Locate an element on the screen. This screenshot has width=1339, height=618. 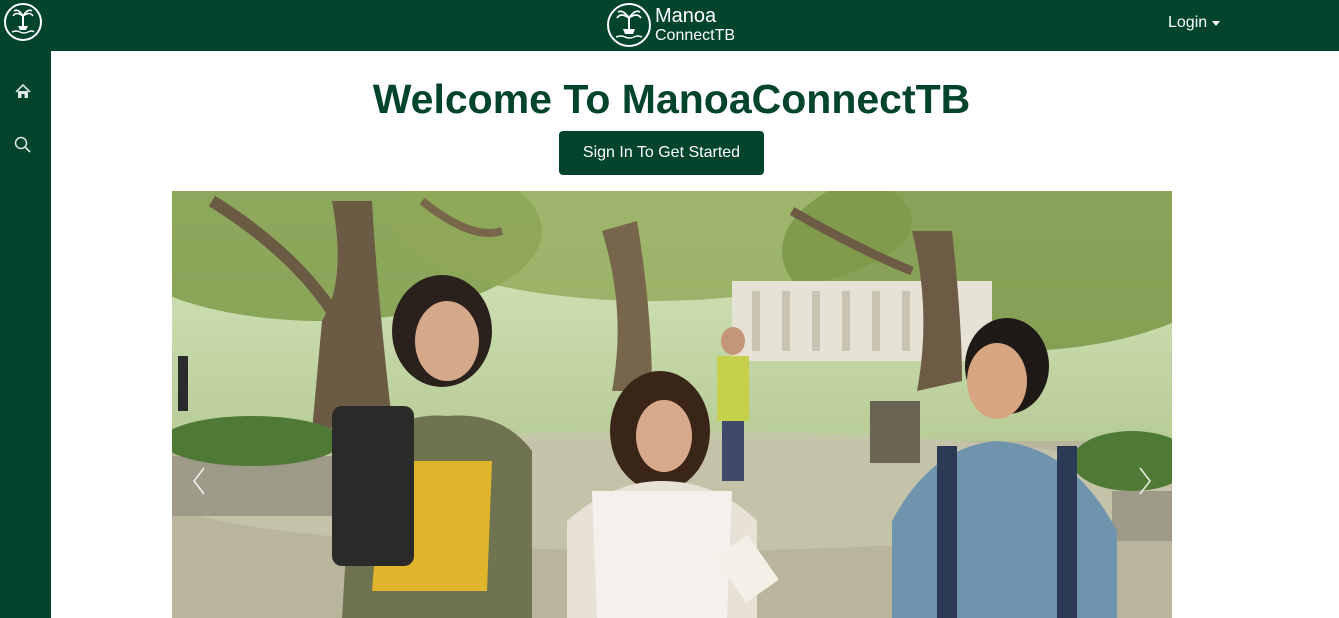
carousel-prev-button is located at coordinates (199, 481).